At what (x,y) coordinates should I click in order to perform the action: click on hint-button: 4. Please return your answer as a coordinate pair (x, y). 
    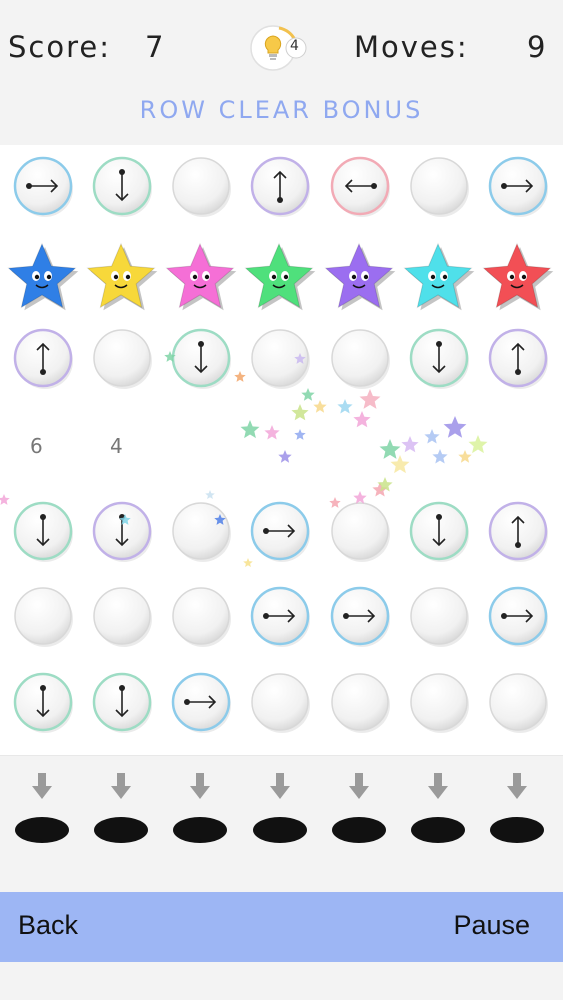
    Looking at the image, I should click on (278, 48).